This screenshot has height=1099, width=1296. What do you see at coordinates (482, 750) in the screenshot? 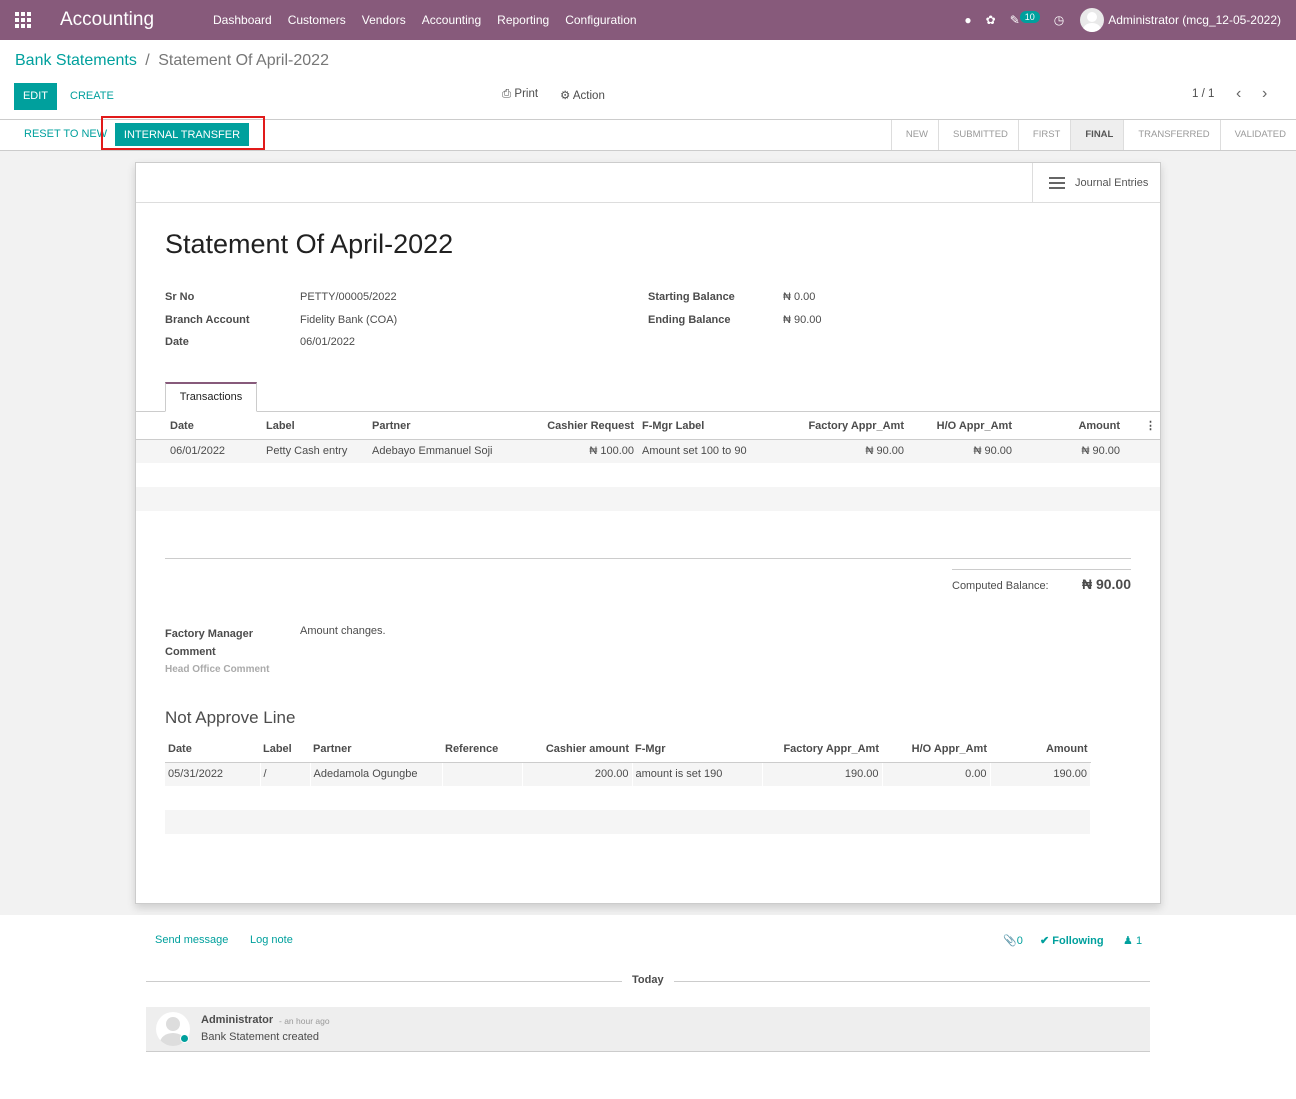
I see `col-reference: Reference` at bounding box center [482, 750].